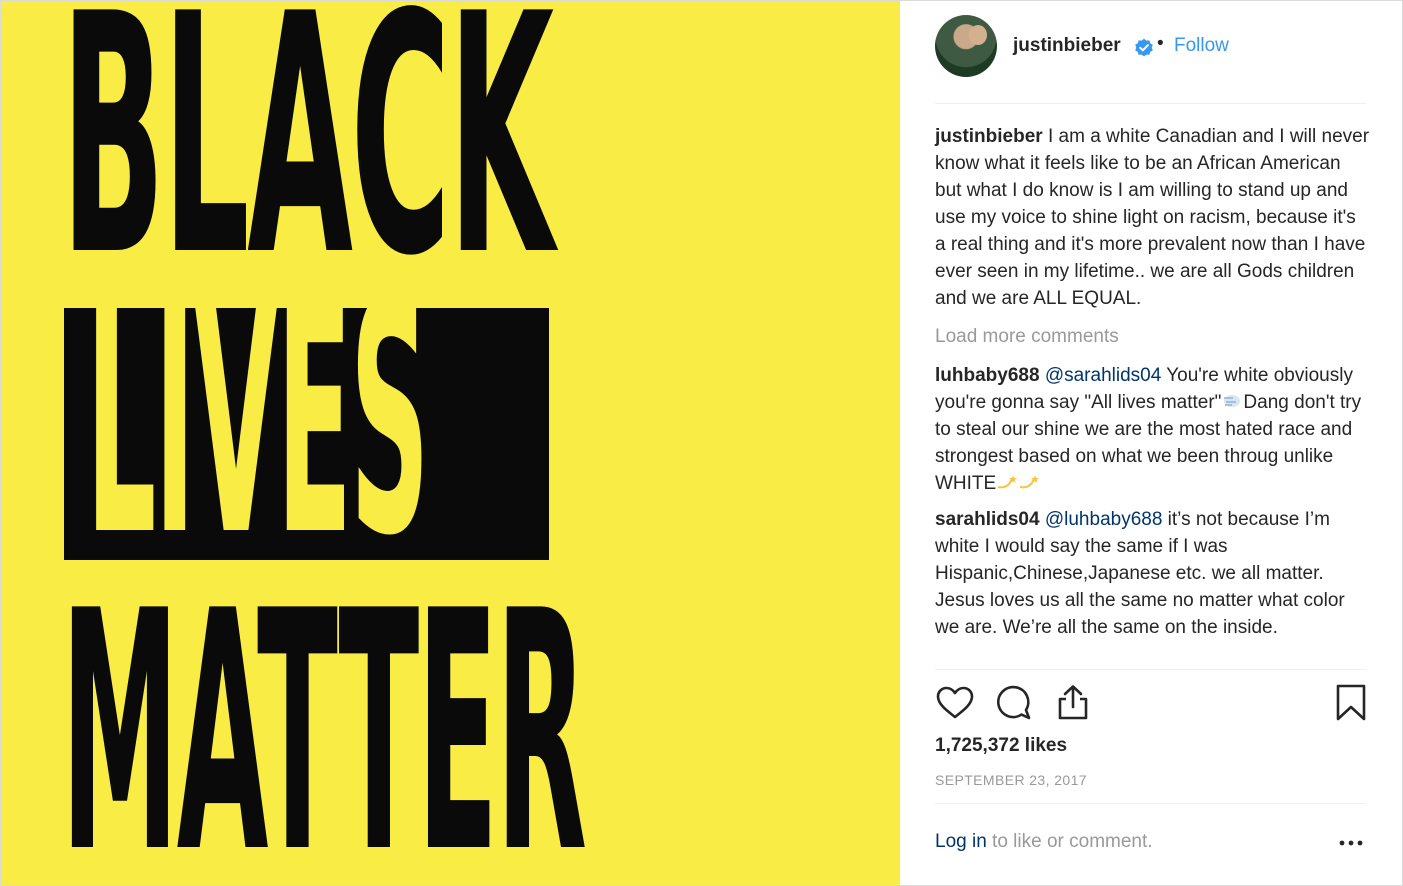 The width and height of the screenshot is (1403, 886). I want to click on more-options-icon, so click(1351, 843).